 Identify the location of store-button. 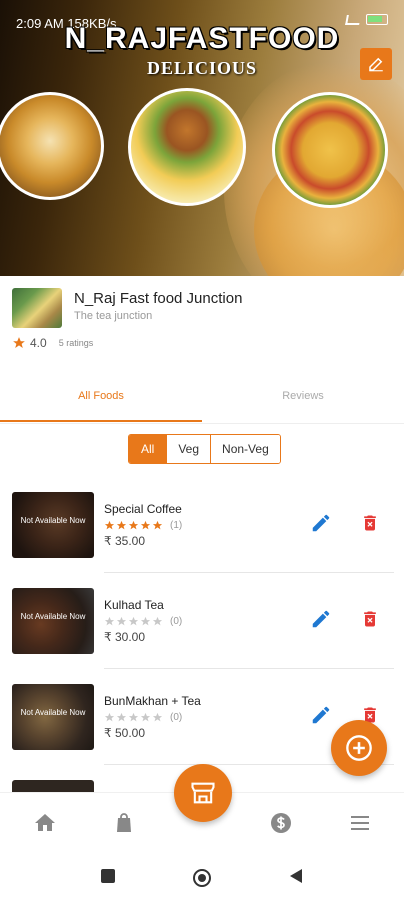
(203, 793).